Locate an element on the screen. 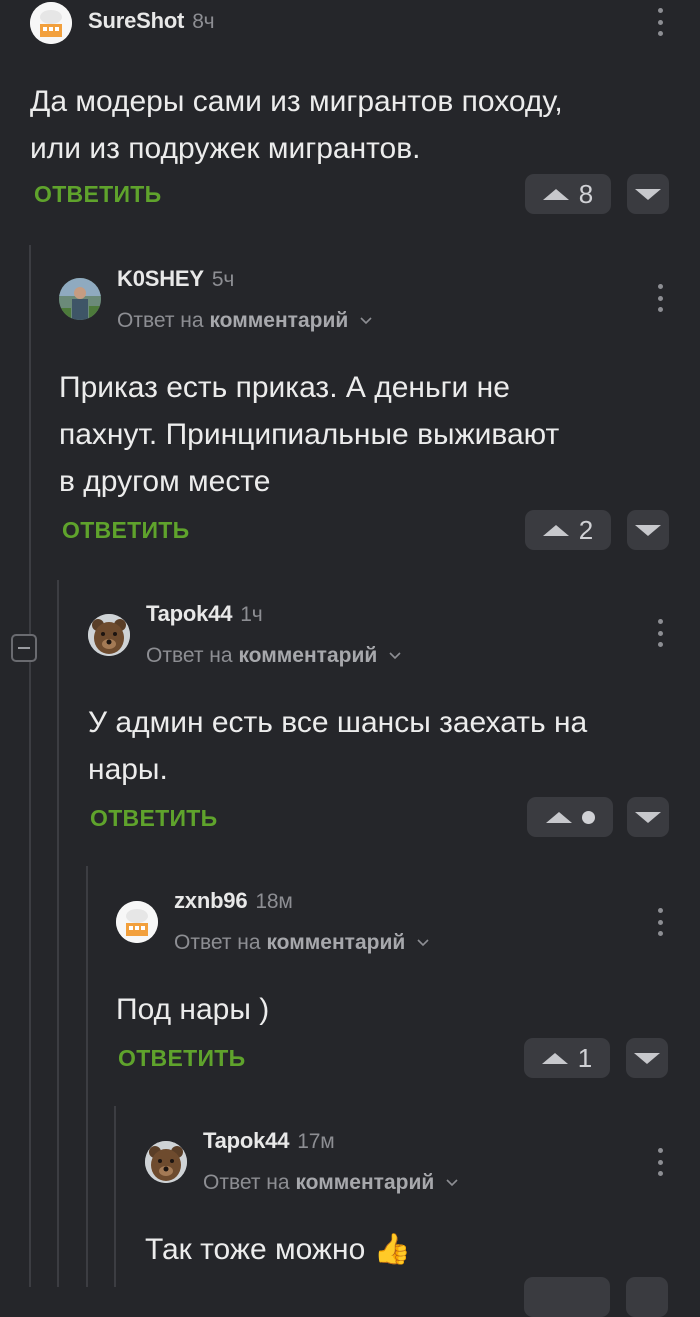 The image size is (700, 1317). rating-score: 8 is located at coordinates (586, 193).